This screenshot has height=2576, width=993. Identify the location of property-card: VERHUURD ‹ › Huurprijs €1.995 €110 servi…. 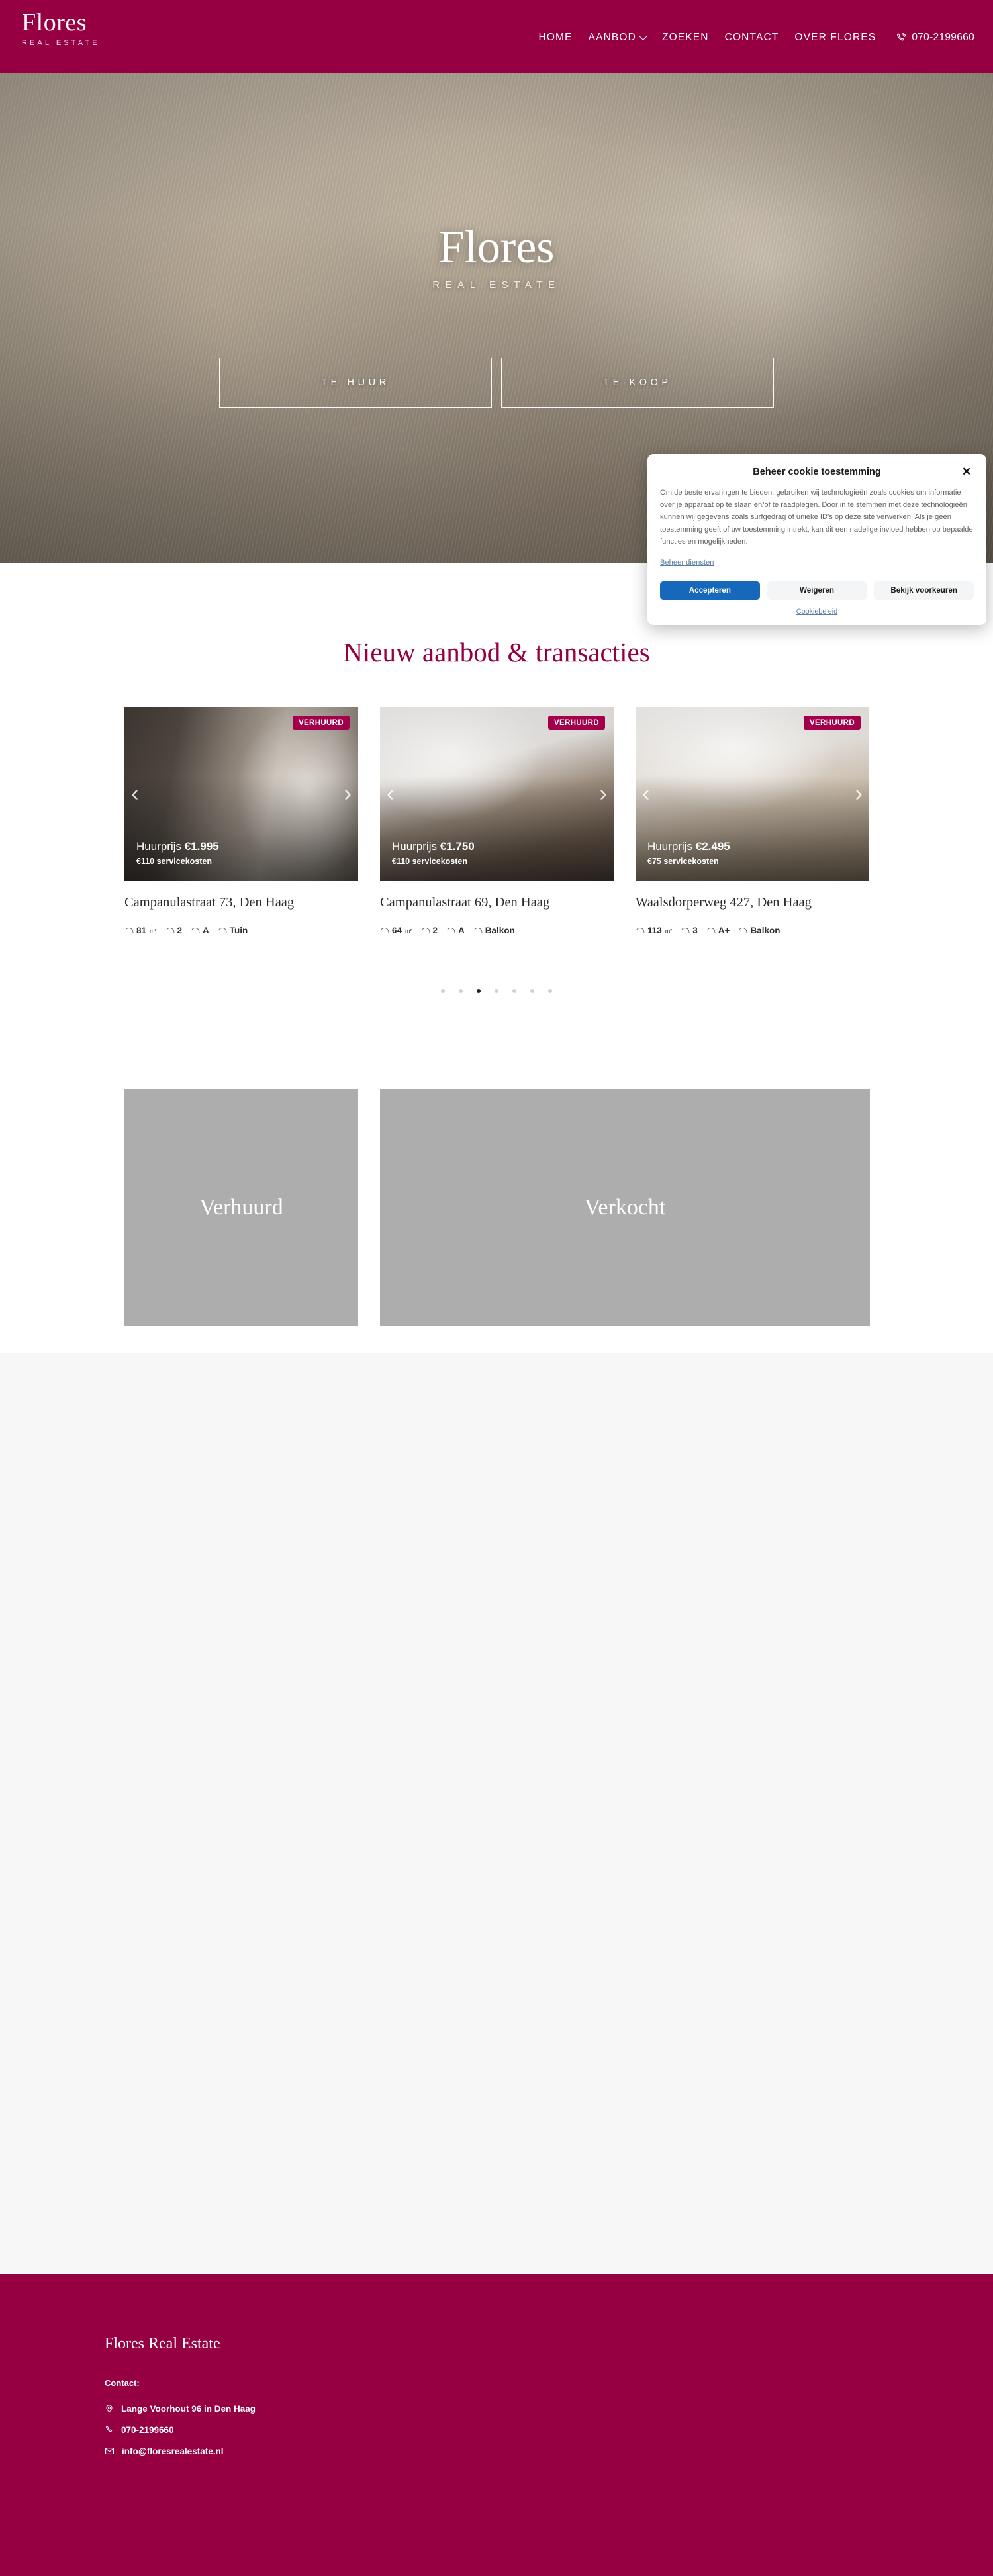
(241, 821).